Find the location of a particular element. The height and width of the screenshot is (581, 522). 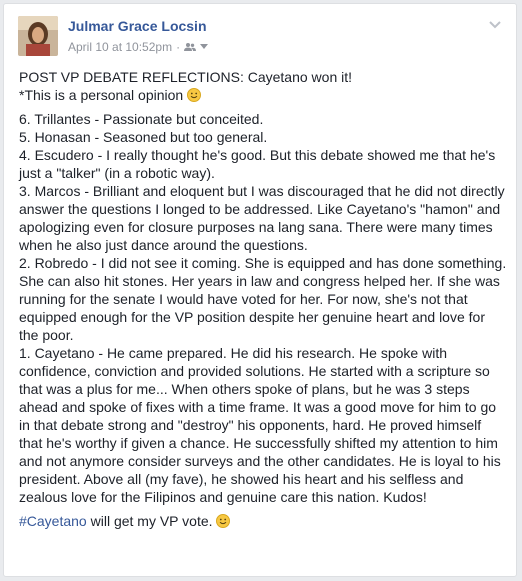

closing-text: will get my VP vote. is located at coordinates (149, 521).